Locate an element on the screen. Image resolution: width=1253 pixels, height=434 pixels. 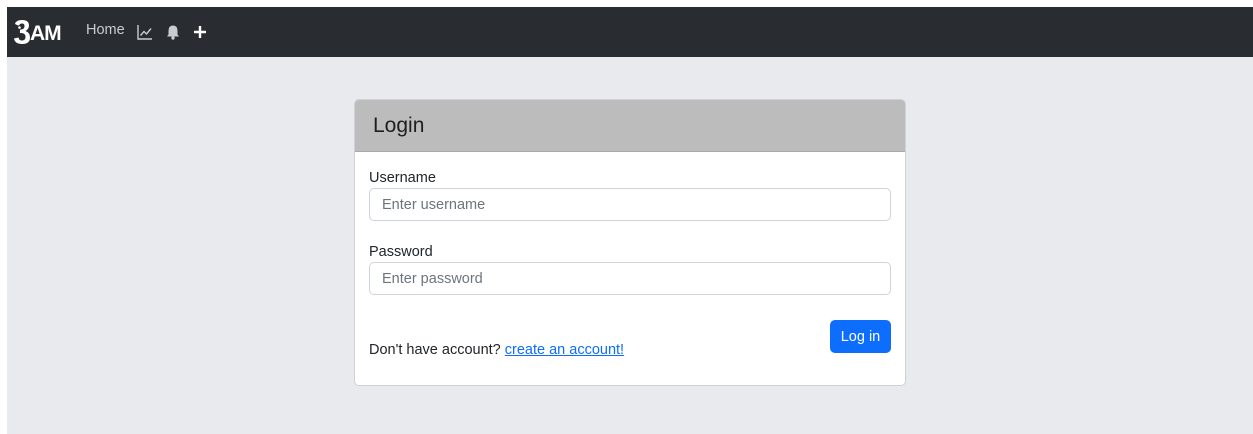
nav-home-link: Home is located at coordinates (105, 30).